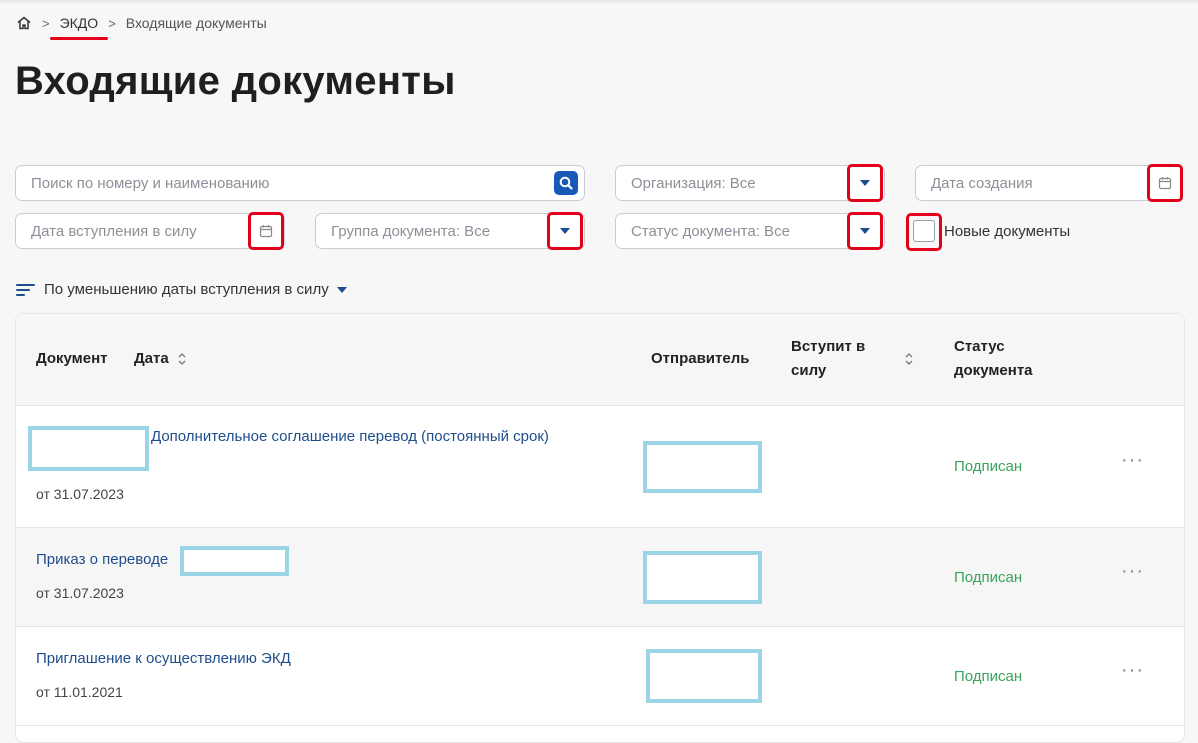 This screenshot has height=743, width=1198. I want to click on red-underline-annotation, so click(79, 38).